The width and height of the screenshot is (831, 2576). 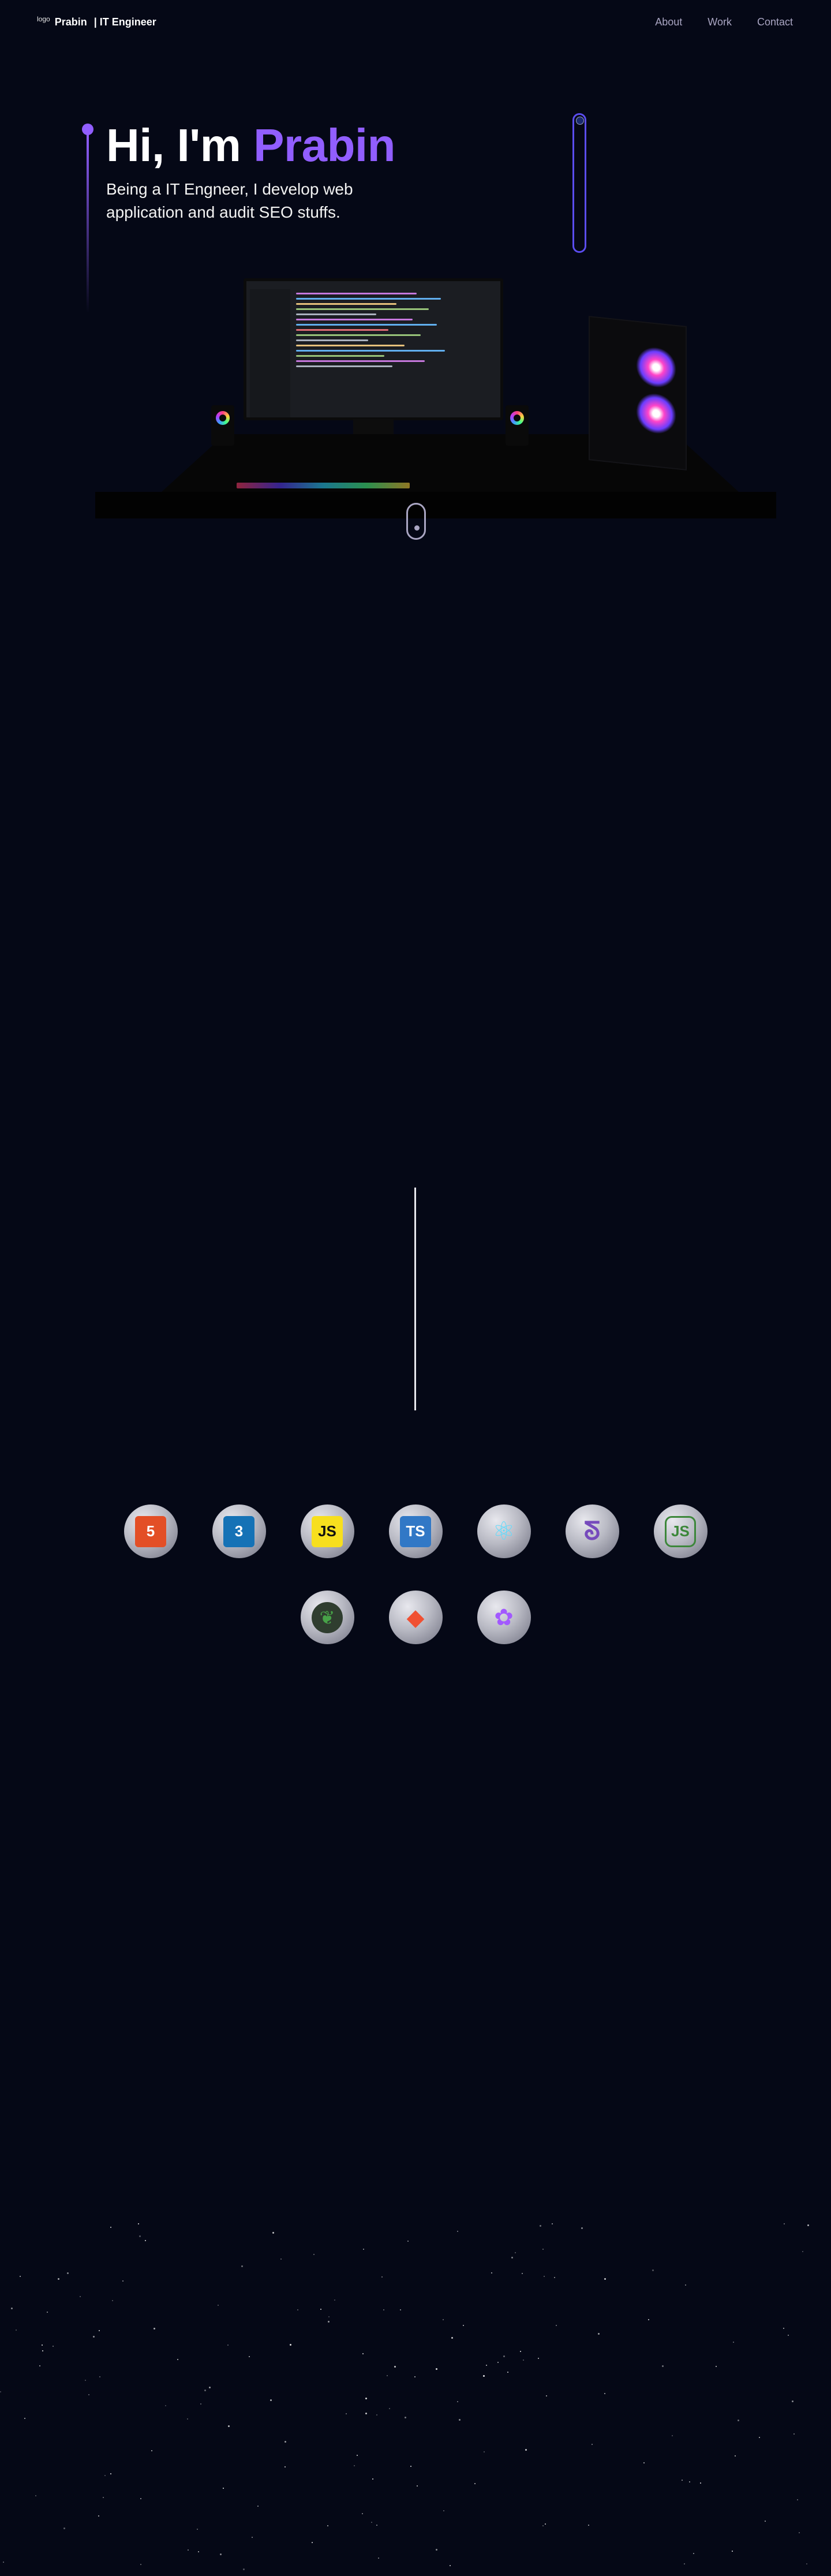 I want to click on mongodb-icon: ❦, so click(x=327, y=1617).